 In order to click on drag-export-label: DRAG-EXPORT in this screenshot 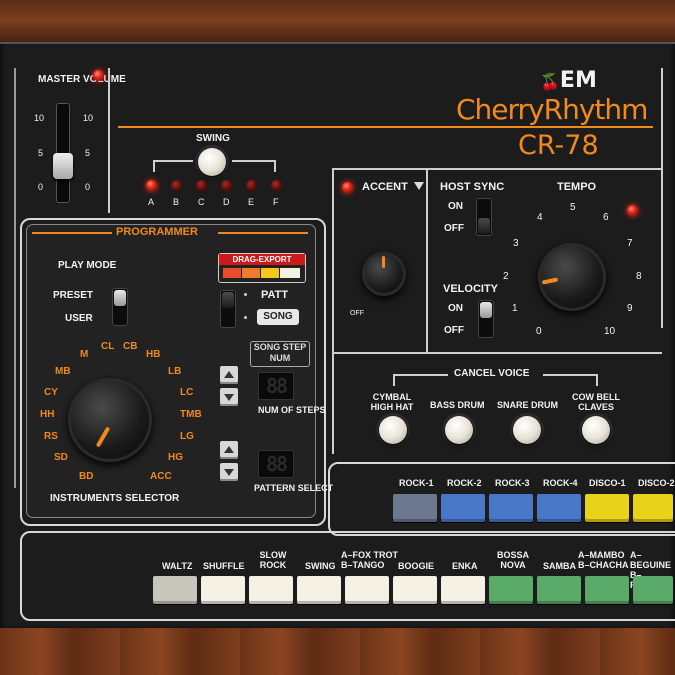, I will do `click(262, 259)`.